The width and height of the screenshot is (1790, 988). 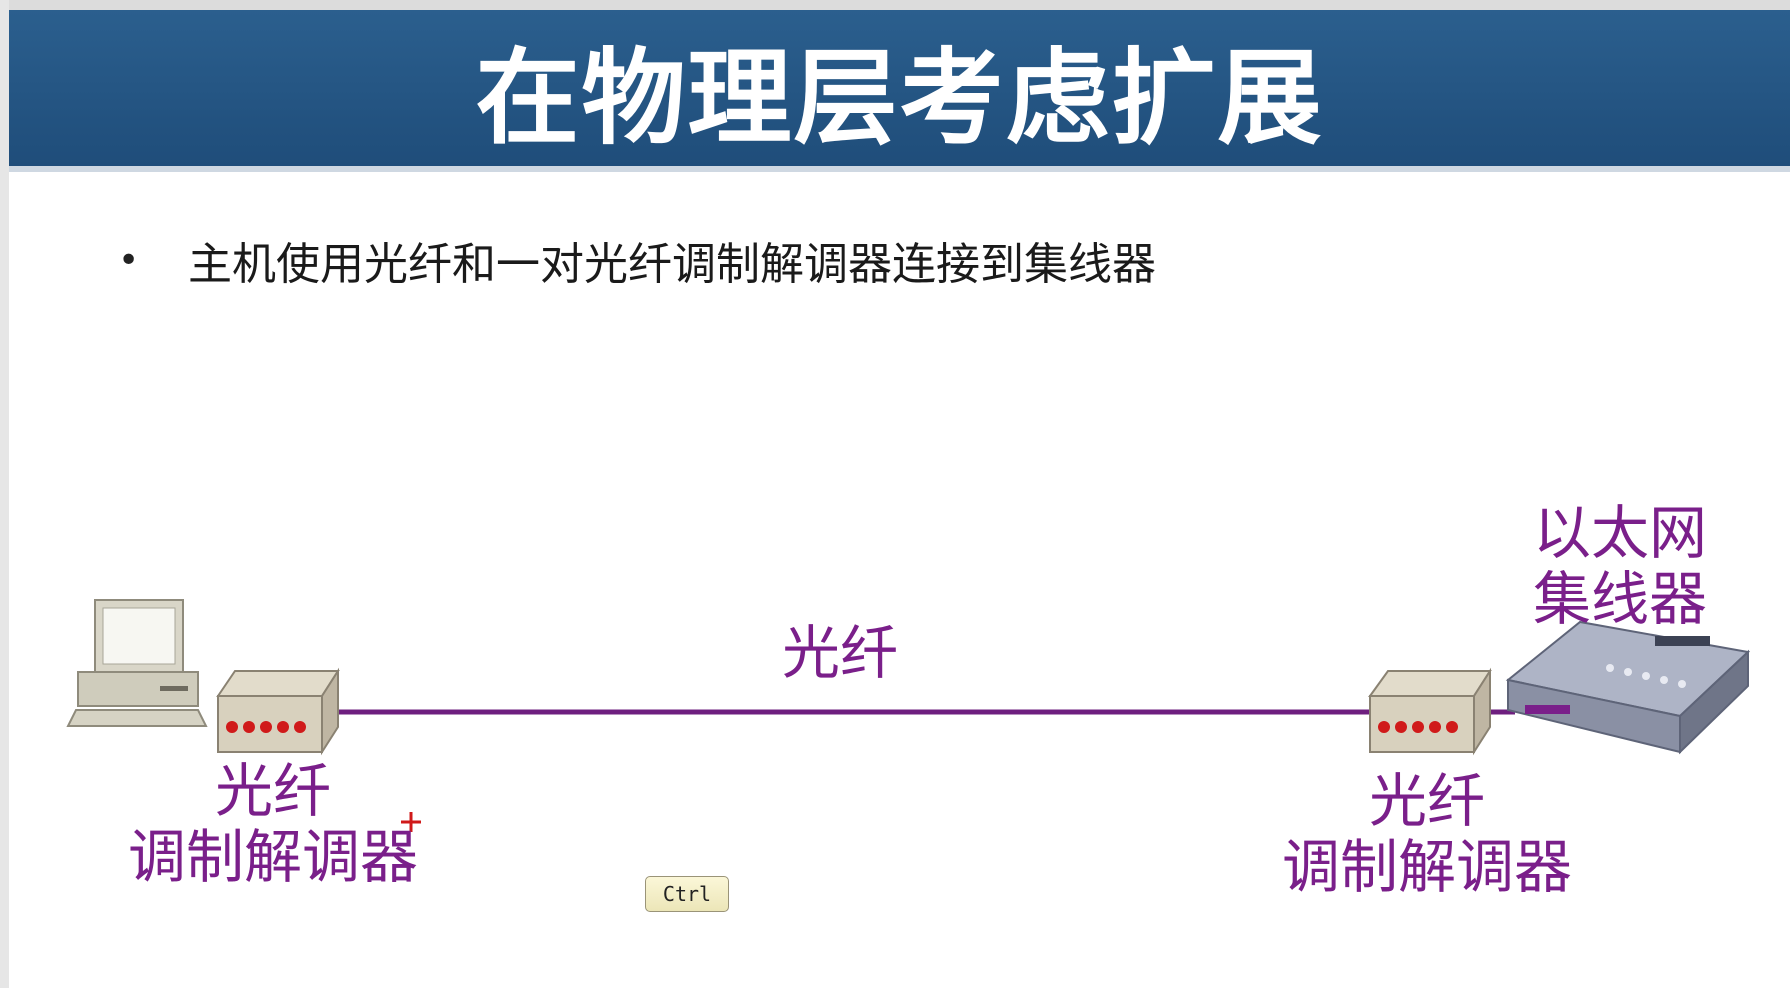 I want to click on right-modem-label-line1: 光纤, so click(x=1426, y=801).